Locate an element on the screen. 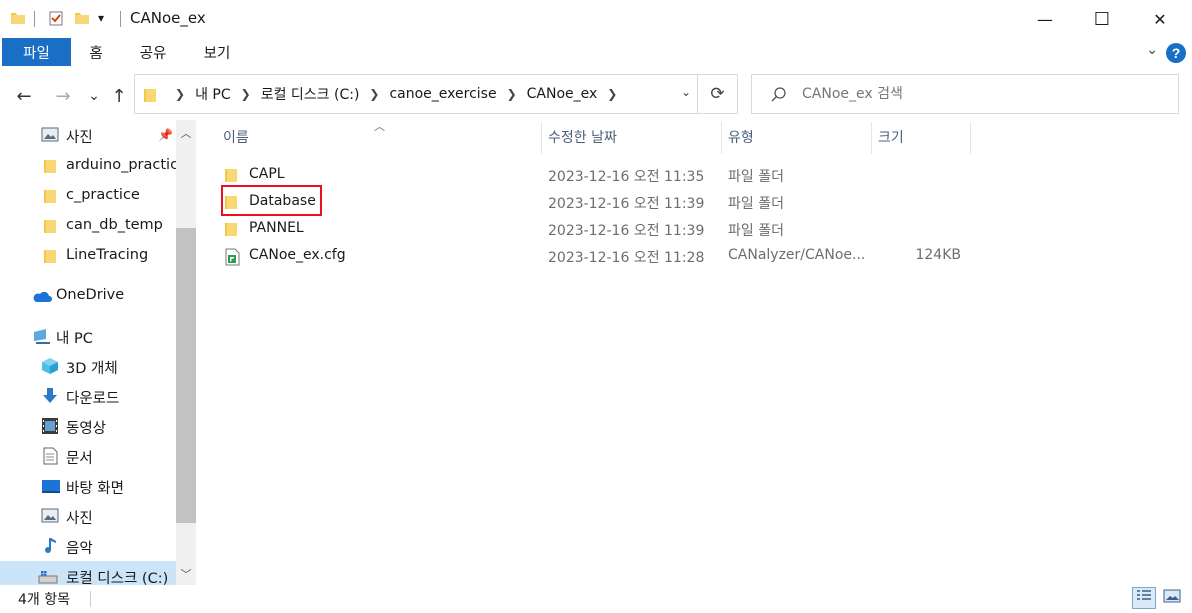 The image size is (1192, 613). search-box is located at coordinates (965, 94).